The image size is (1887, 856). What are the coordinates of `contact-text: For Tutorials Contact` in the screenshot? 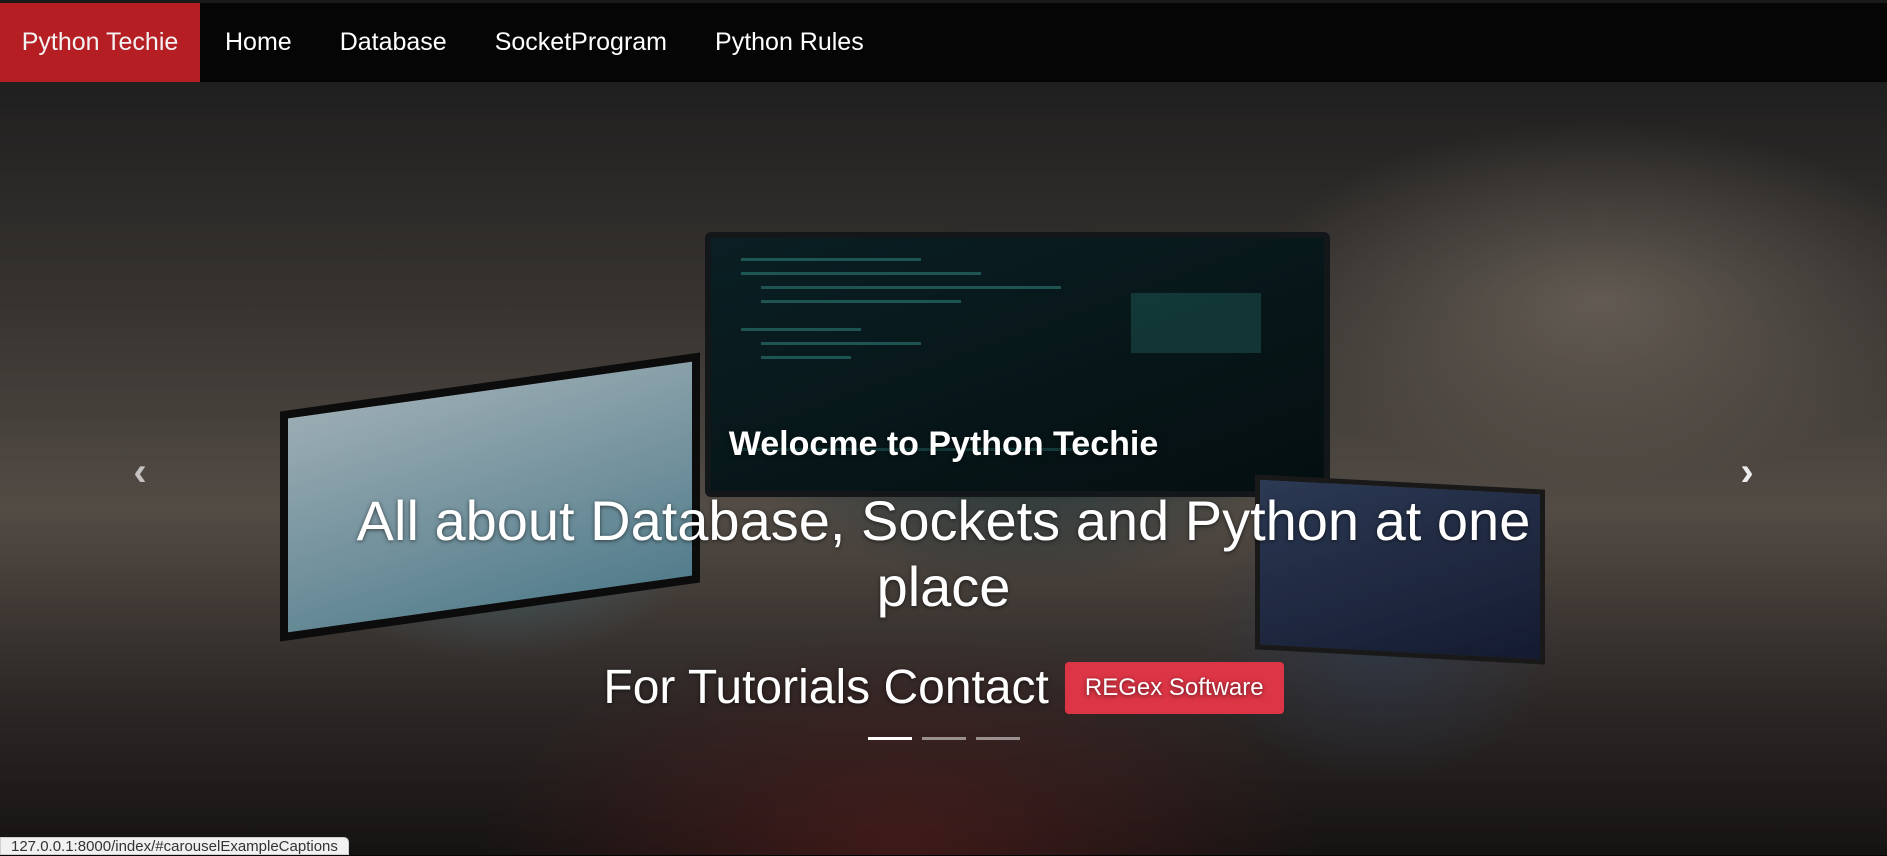 It's located at (826, 687).